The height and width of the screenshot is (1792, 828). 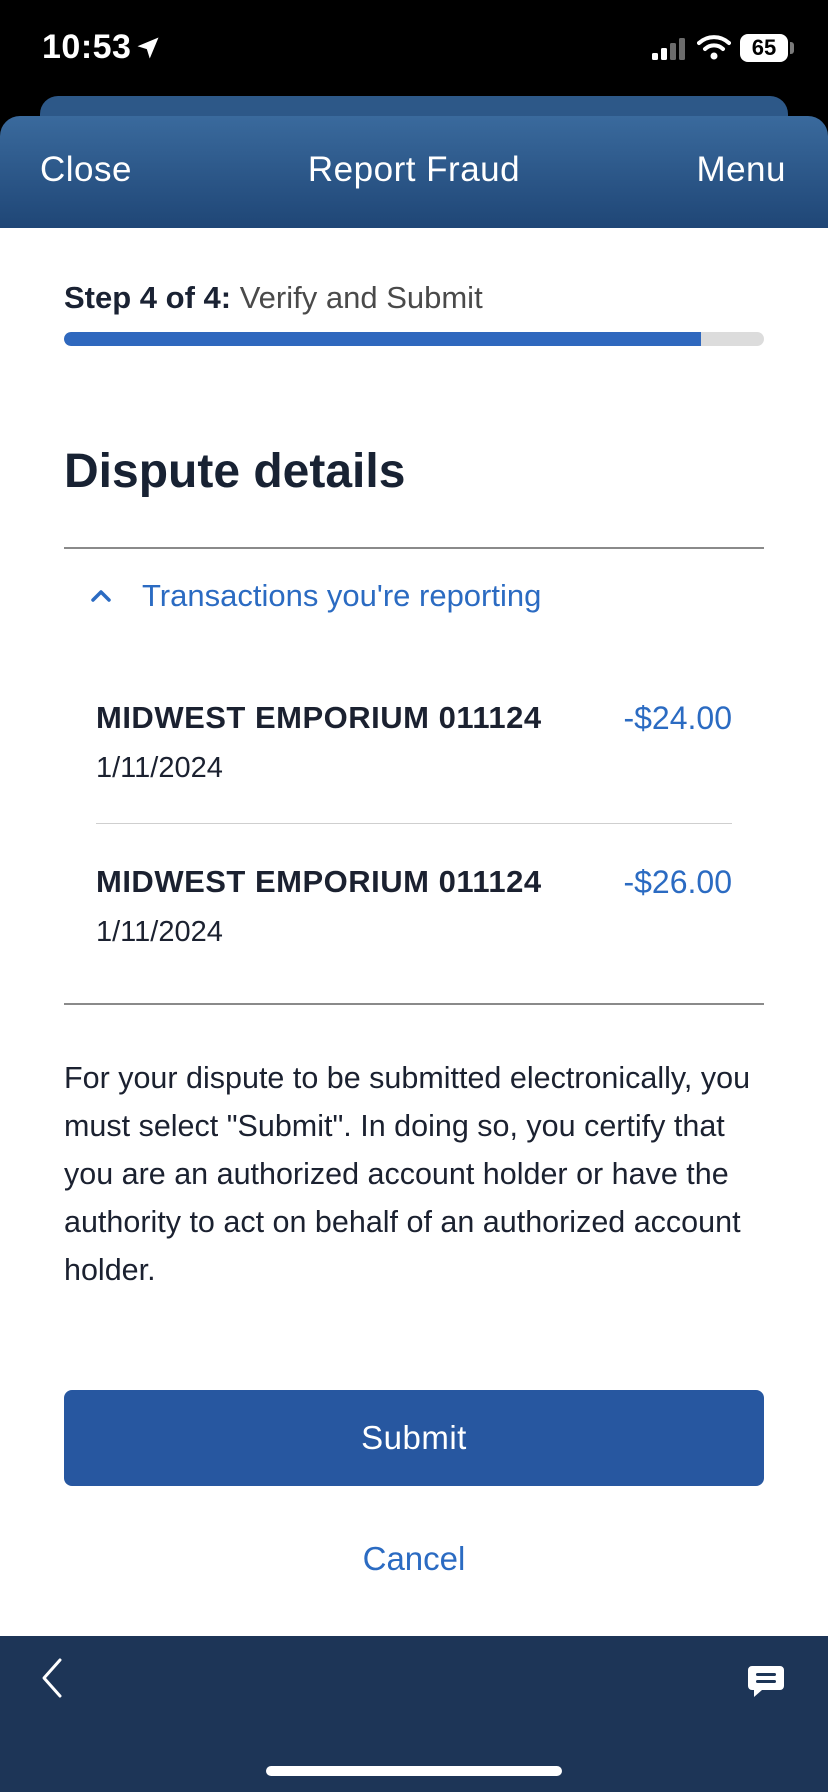 I want to click on progress-bar, so click(x=414, y=339).